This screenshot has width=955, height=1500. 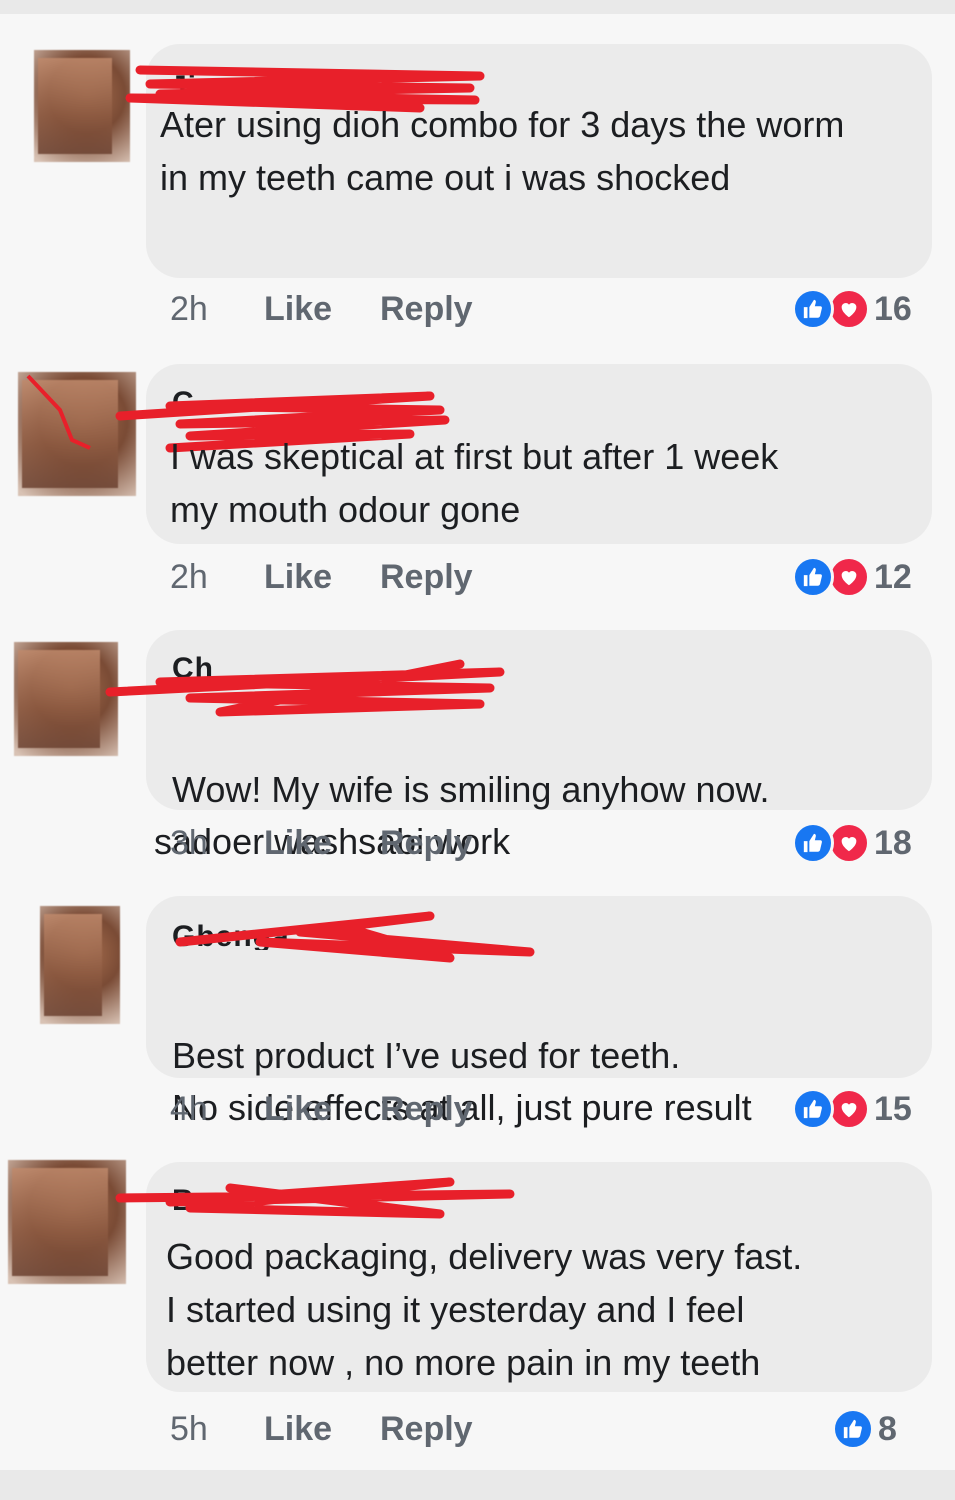 What do you see at coordinates (893, 842) in the screenshot?
I see `reaction-count: 18` at bounding box center [893, 842].